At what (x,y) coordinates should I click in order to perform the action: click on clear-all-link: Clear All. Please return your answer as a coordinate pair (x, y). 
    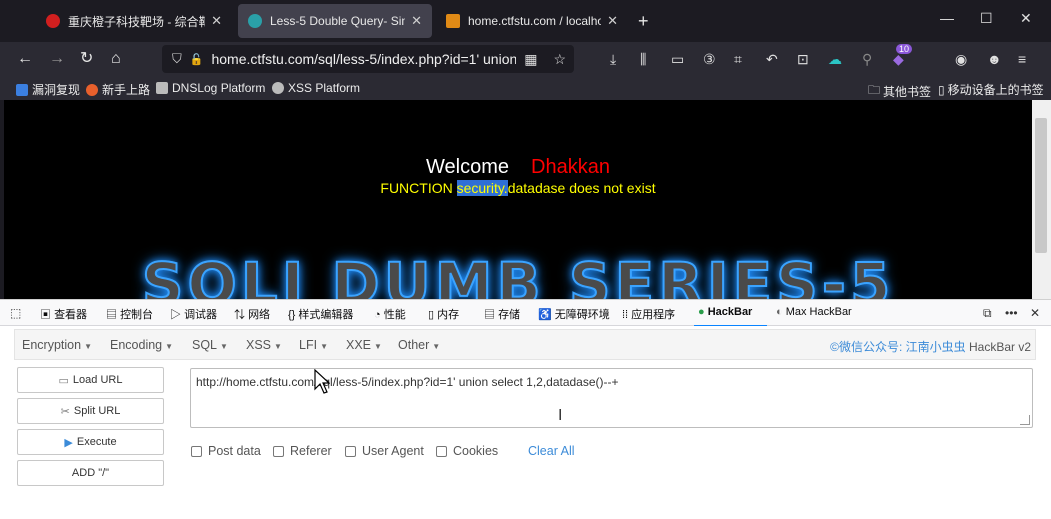
    Looking at the image, I should click on (551, 451).